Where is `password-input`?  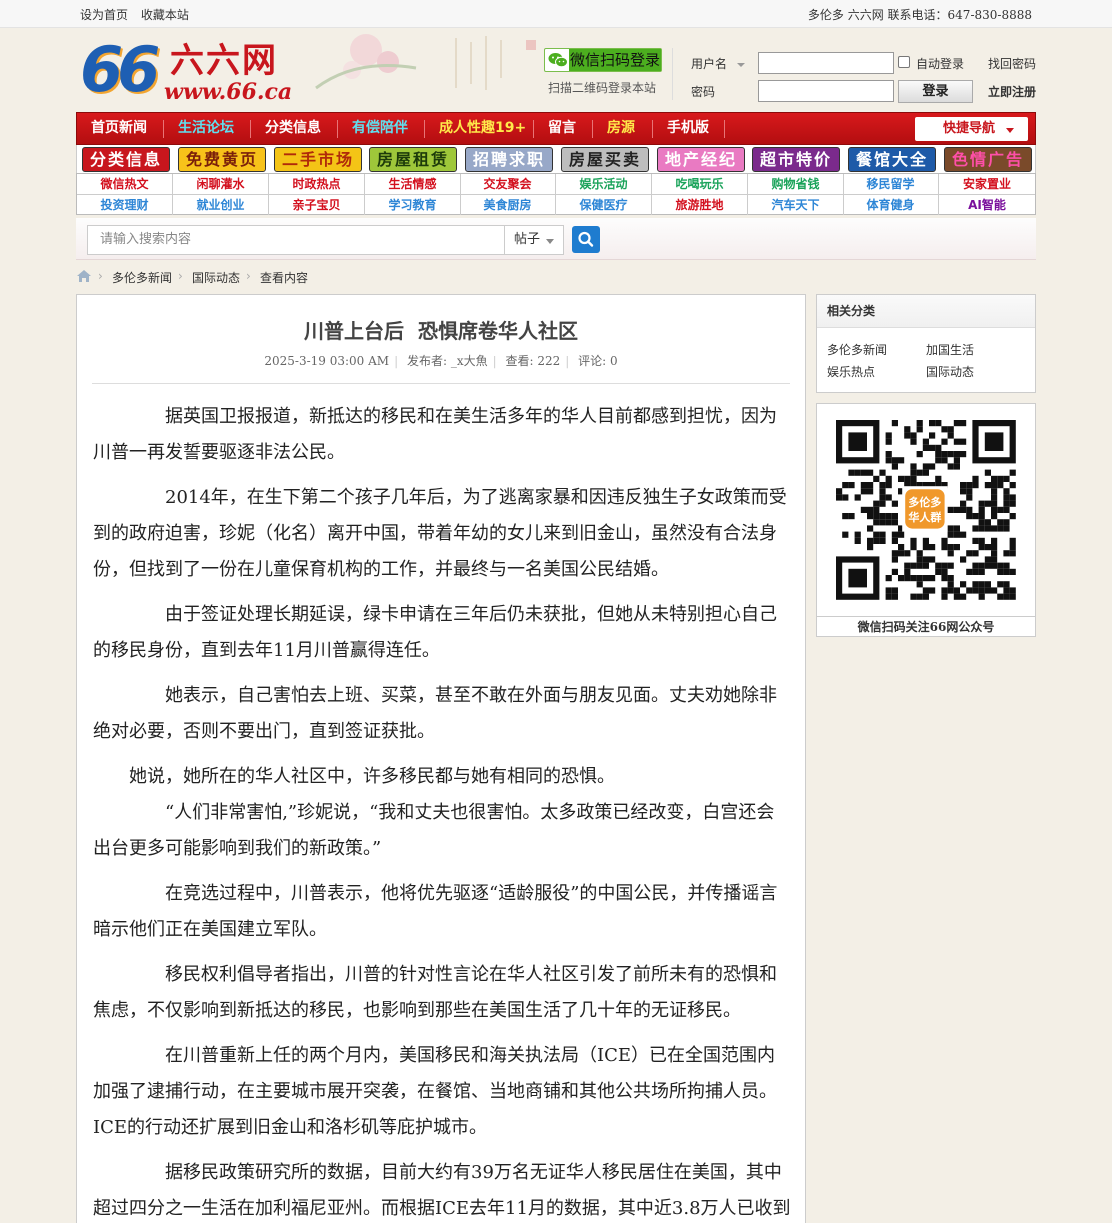
password-input is located at coordinates (826, 91).